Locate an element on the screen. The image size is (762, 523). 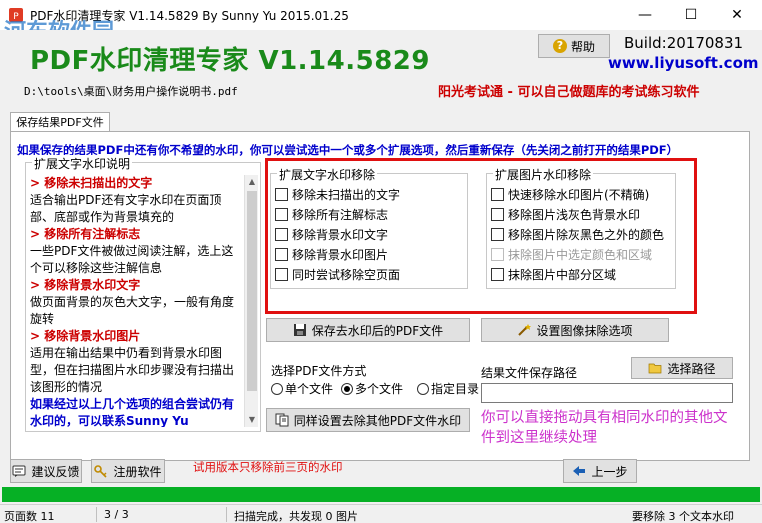
app-title: PDF水印清理专家 V1.14.5829 is located at coordinates (230, 61).